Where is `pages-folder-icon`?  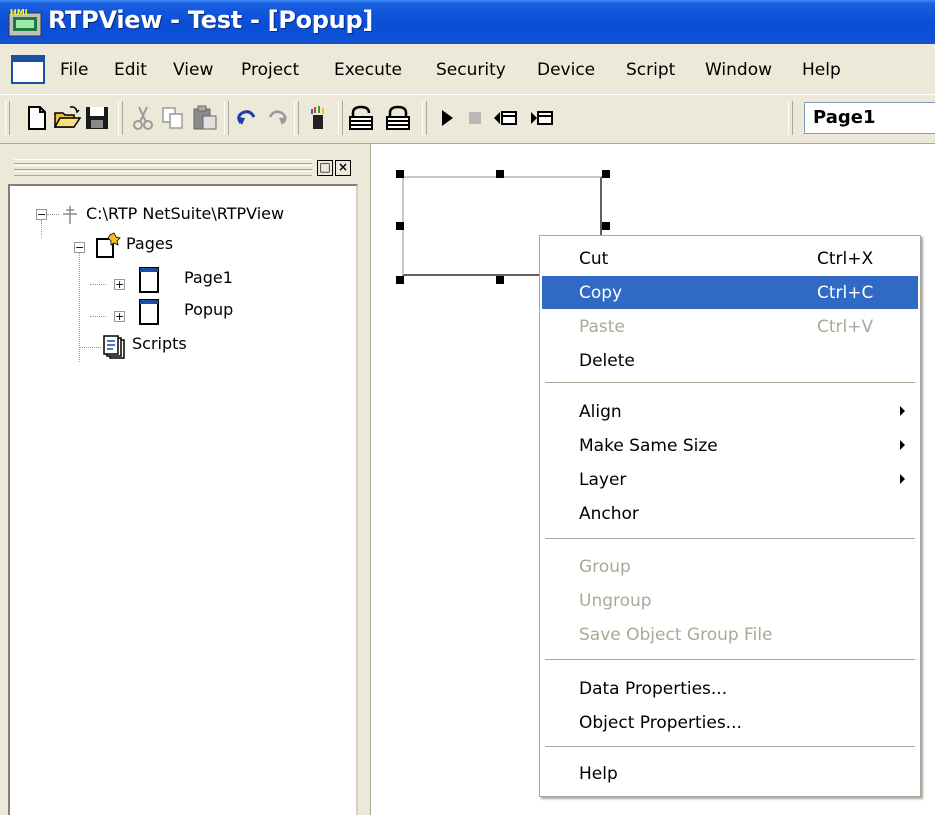
pages-folder-icon is located at coordinates (108, 245).